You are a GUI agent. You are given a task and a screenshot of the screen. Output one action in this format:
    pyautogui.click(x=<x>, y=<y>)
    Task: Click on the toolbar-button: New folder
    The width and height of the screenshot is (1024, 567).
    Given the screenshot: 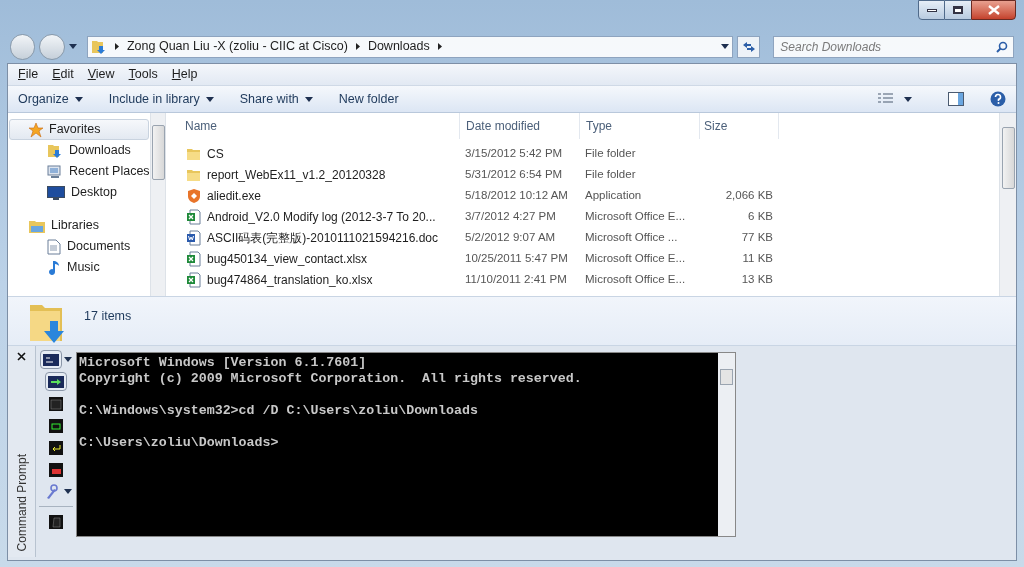 What is the action you would take?
    pyautogui.click(x=368, y=99)
    